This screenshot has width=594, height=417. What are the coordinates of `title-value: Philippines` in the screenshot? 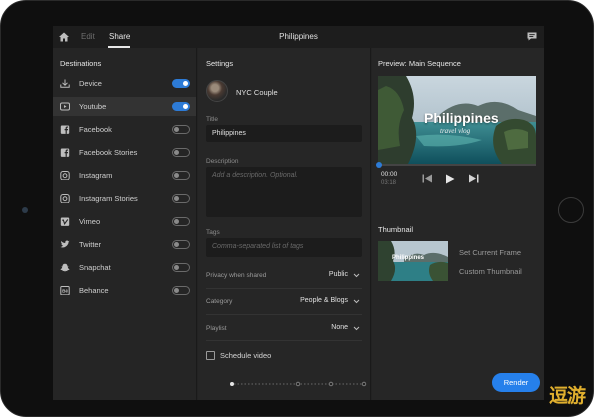 It's located at (229, 133).